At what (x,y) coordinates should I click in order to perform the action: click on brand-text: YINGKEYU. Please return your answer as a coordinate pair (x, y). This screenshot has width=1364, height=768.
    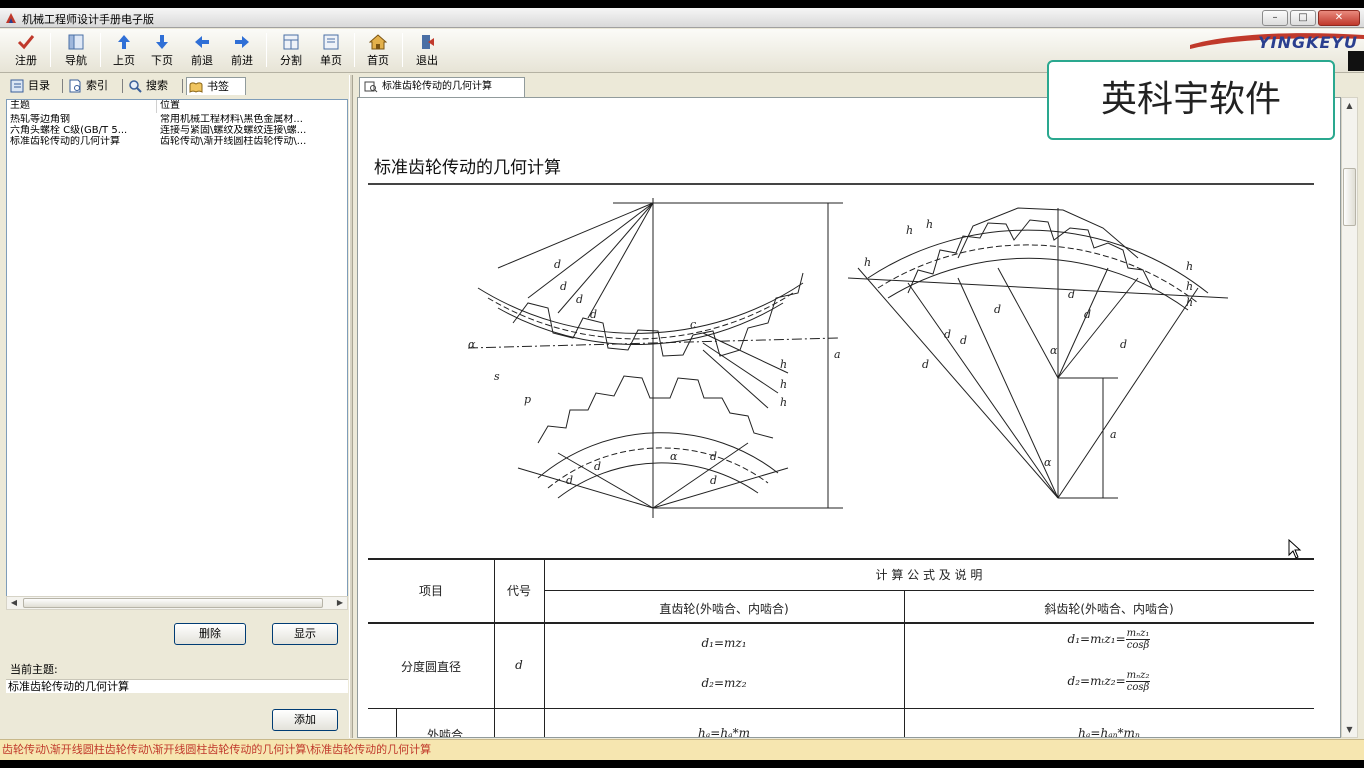
    Looking at the image, I should click on (1308, 42).